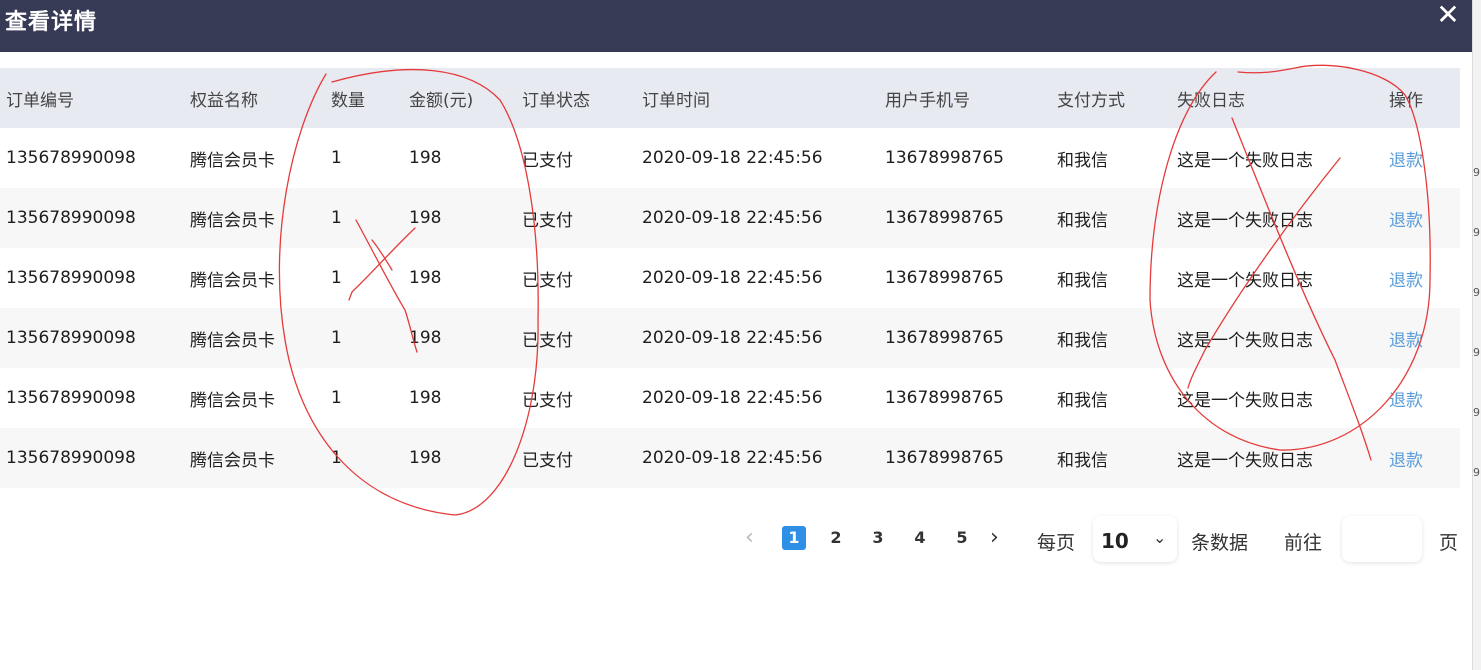 The width and height of the screenshot is (1481, 670). I want to click on column-header-benefit-name: 权益名称, so click(254, 98).